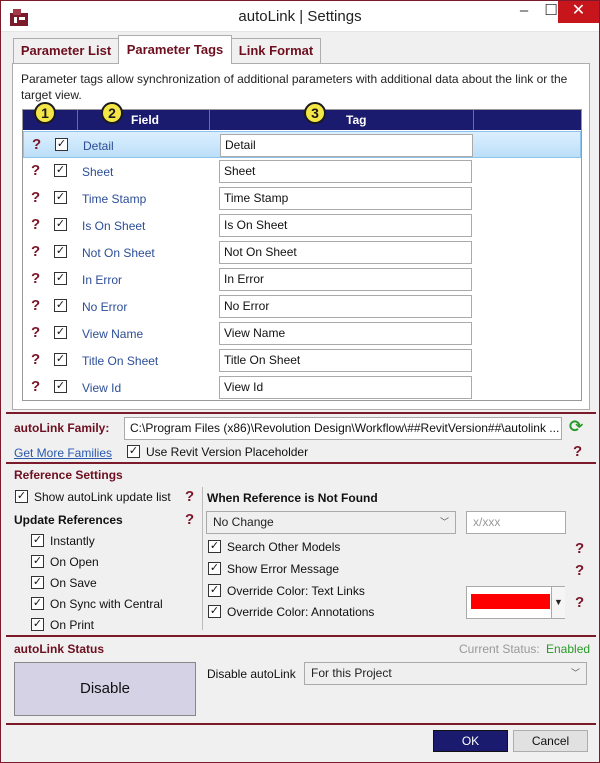 This screenshot has height=763, width=600. I want to click on tag-input: Is On Sheet, so click(345, 225).